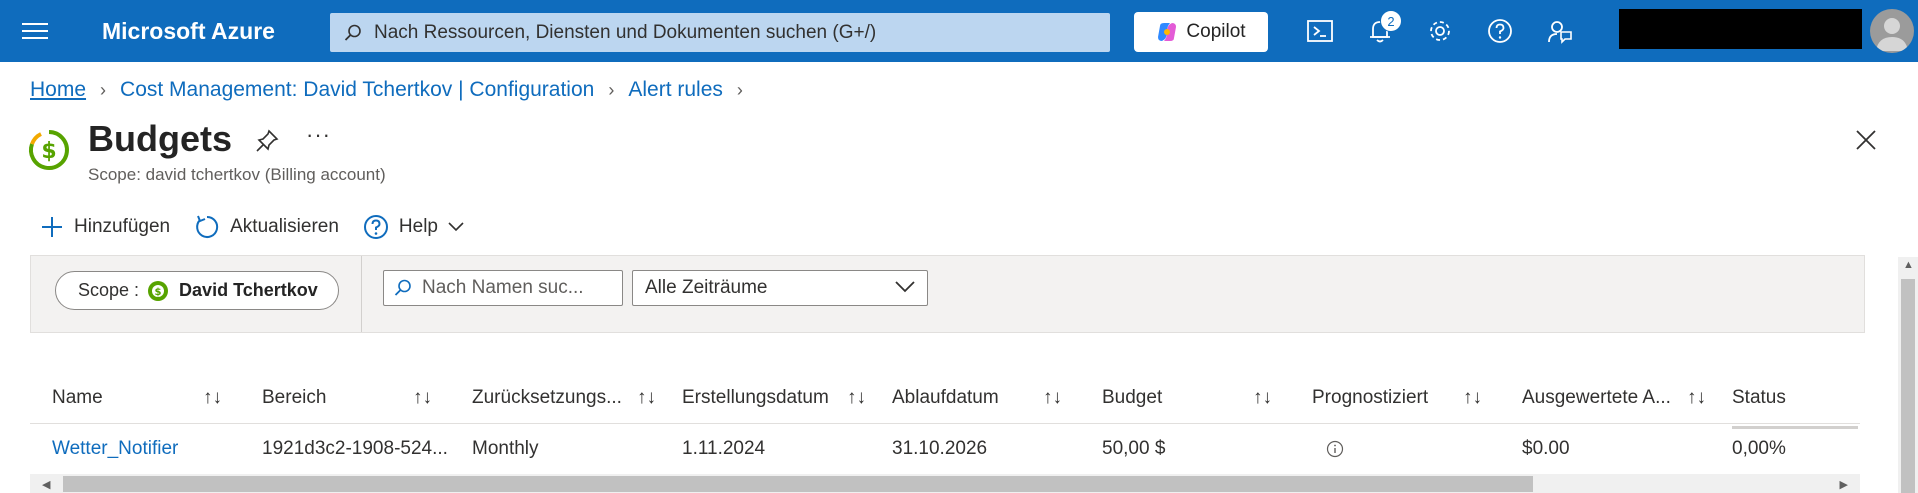  I want to click on column-header-expires: Ablaufdatum ↑↓, so click(975, 398).